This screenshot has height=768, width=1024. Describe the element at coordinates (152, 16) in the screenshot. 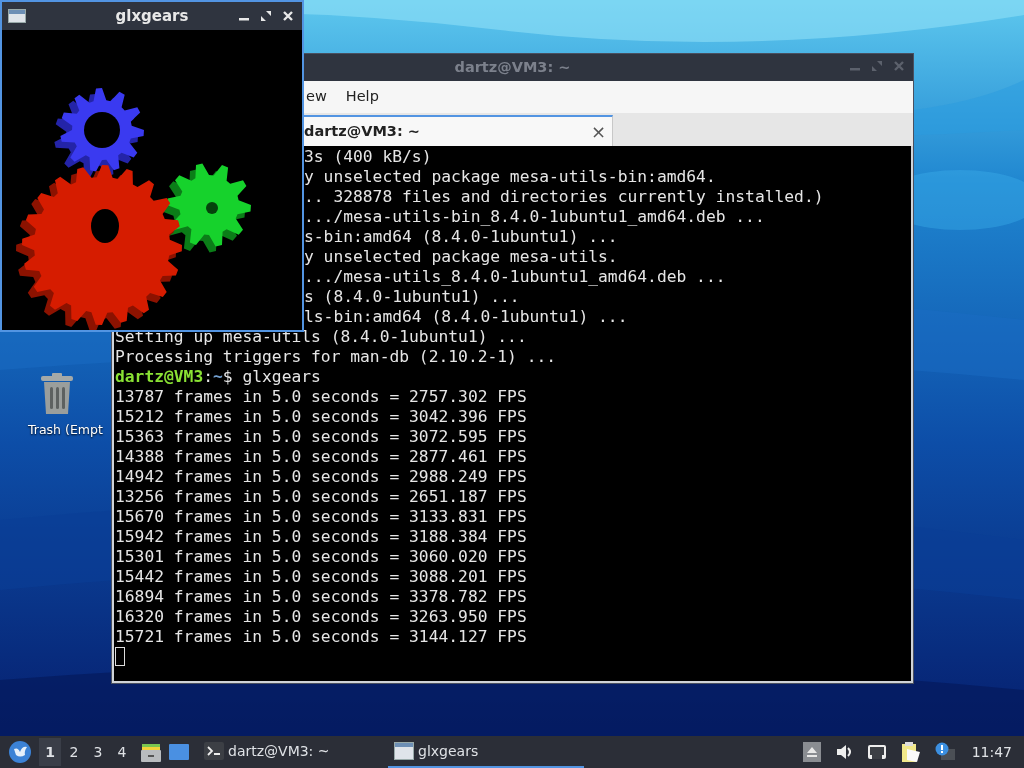

I see `window-title: glxgears` at that location.